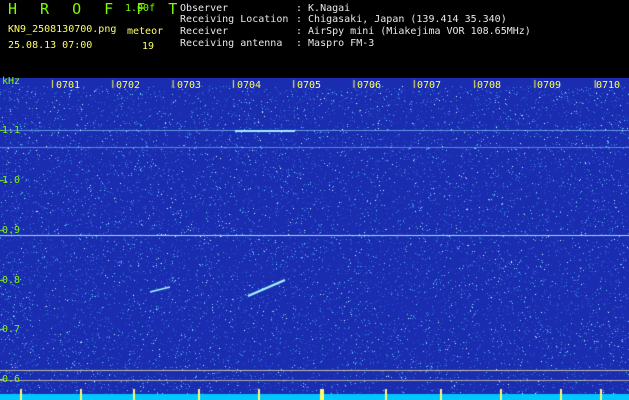  I want to click on x-tick-0704: 0704, so click(249, 85).